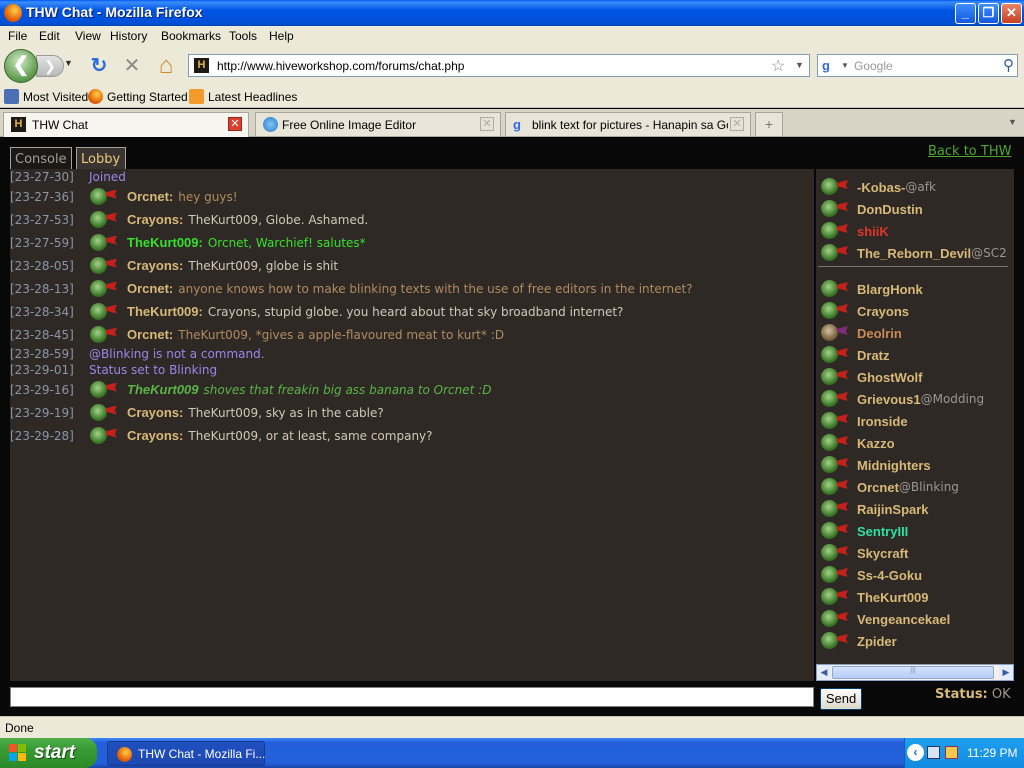 This screenshot has height=768, width=1024. What do you see at coordinates (799, 65) in the screenshot?
I see `url-dropdown-icon: ▼` at bounding box center [799, 65].